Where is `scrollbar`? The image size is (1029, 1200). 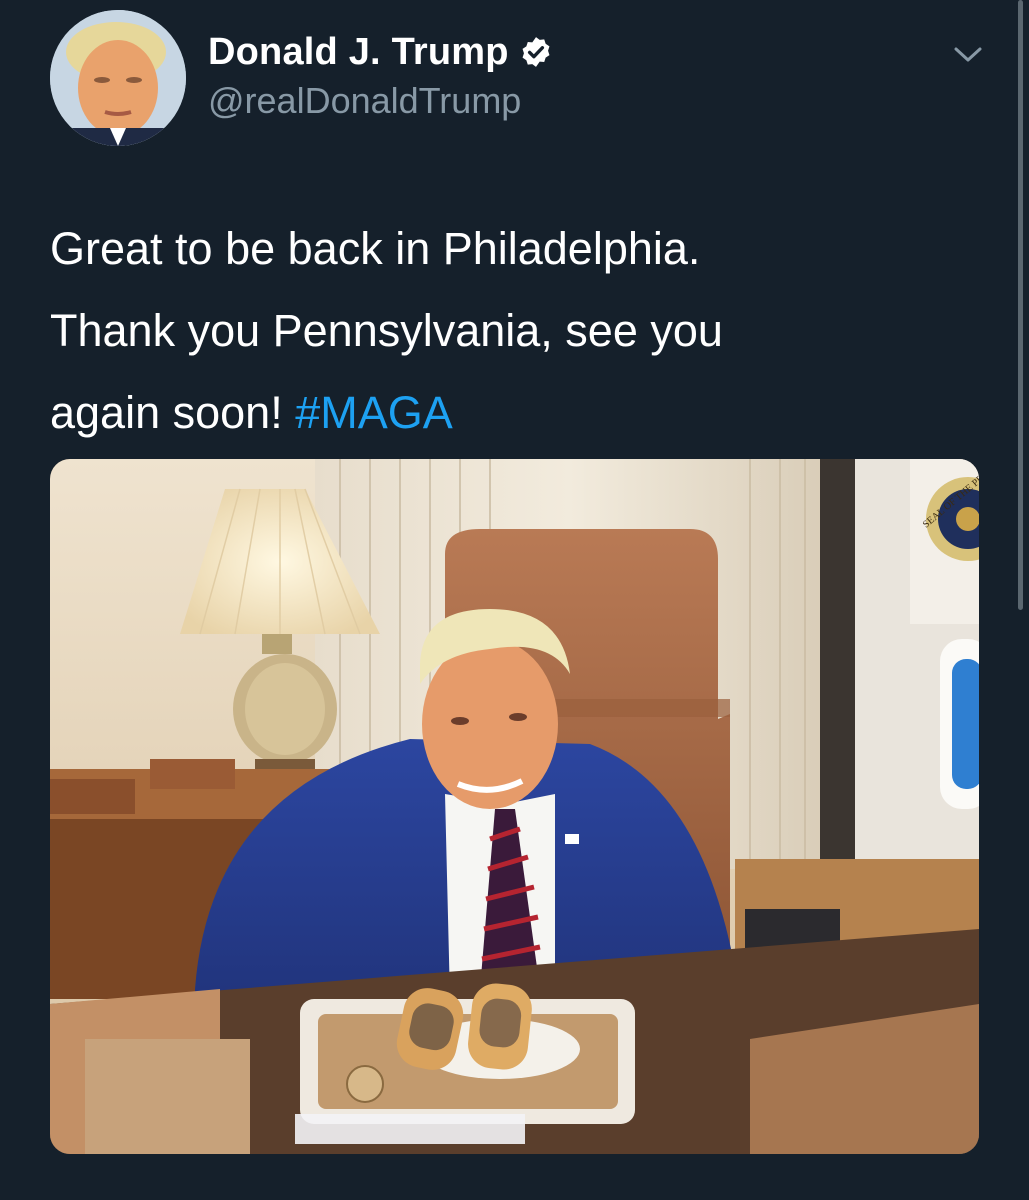
scrollbar is located at coordinates (1020, 305).